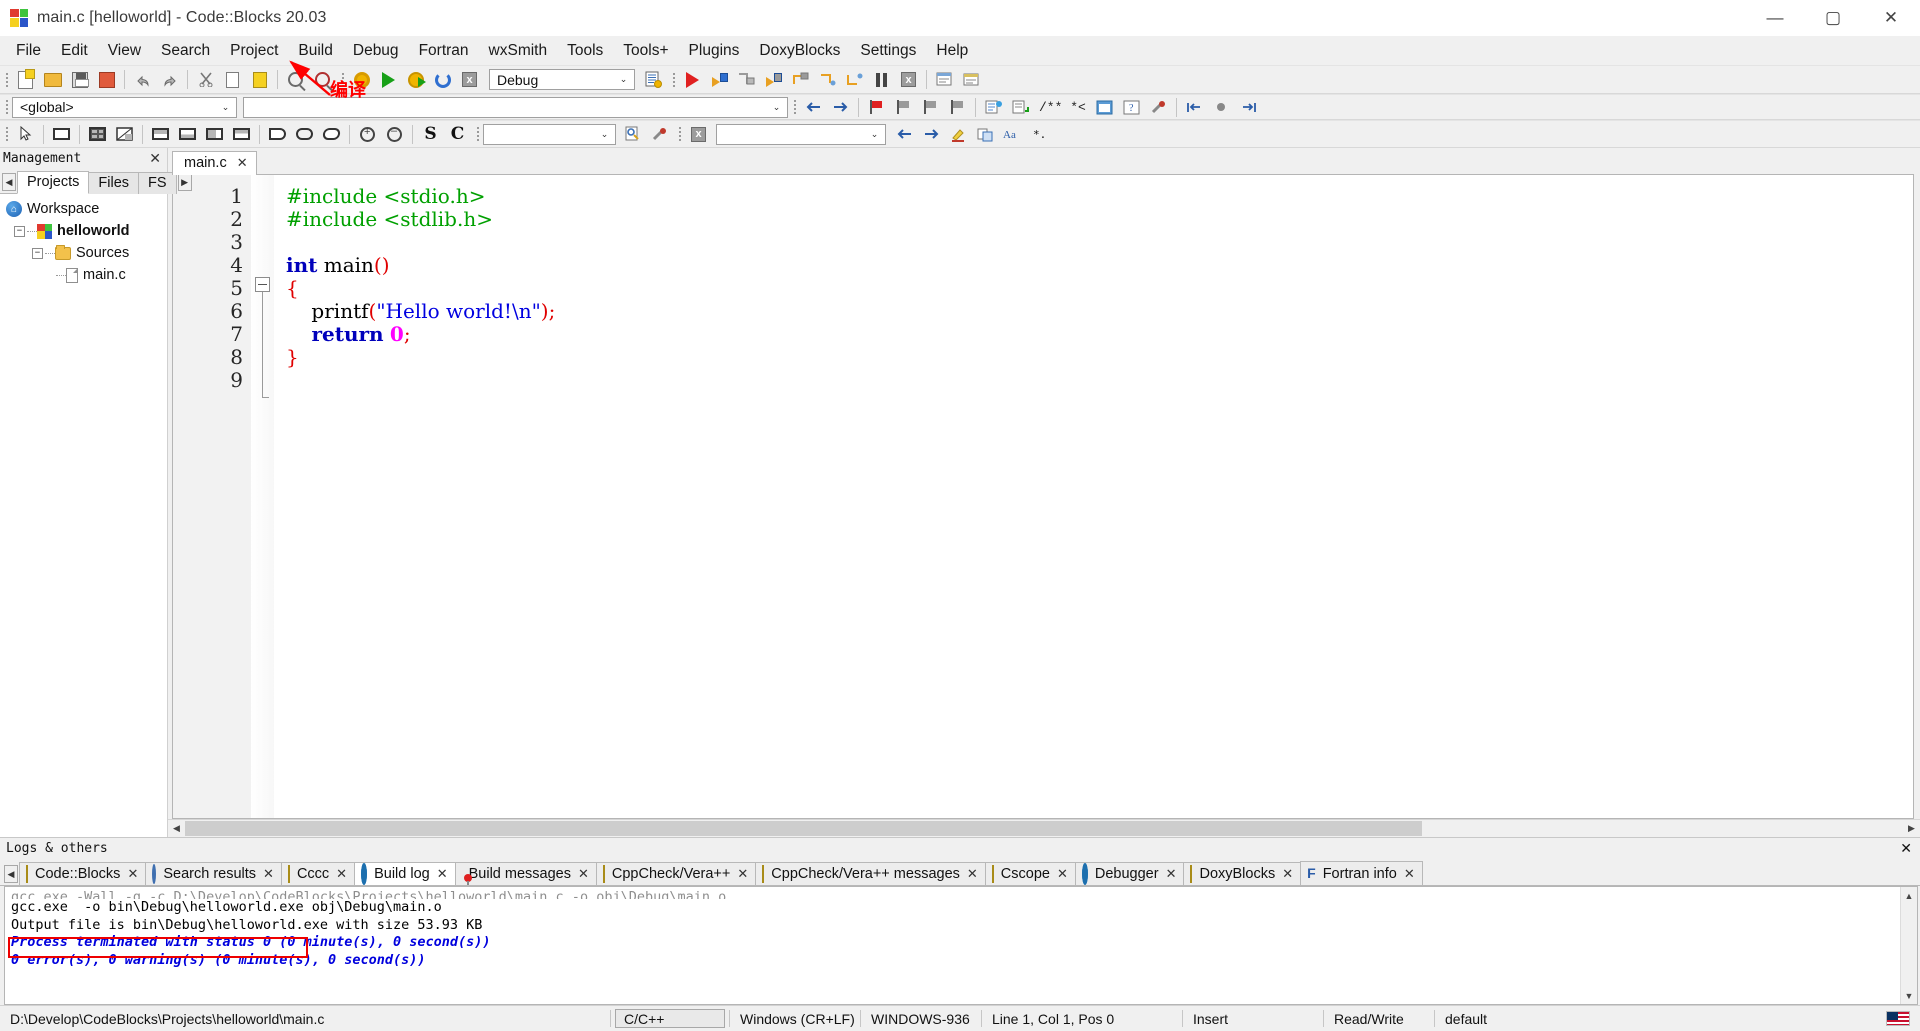  What do you see at coordinates (214, 134) in the screenshot?
I see `static-box-h-button` at bounding box center [214, 134].